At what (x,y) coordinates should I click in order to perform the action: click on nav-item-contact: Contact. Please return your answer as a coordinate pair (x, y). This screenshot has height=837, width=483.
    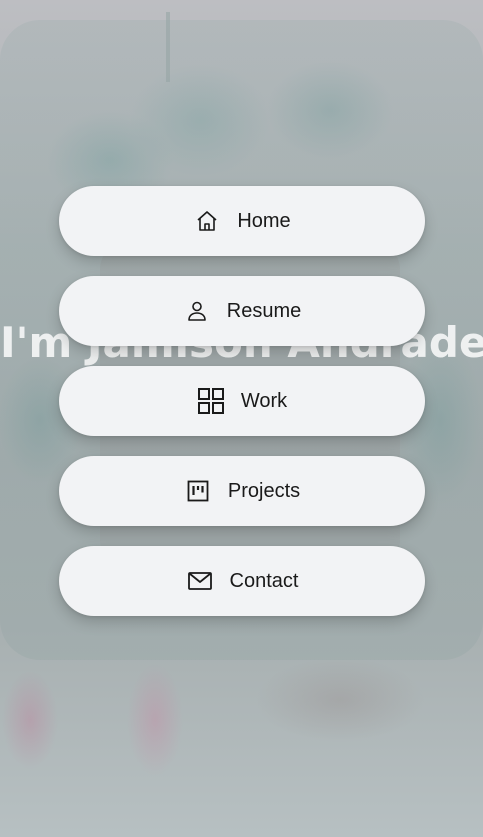
    Looking at the image, I should click on (242, 581).